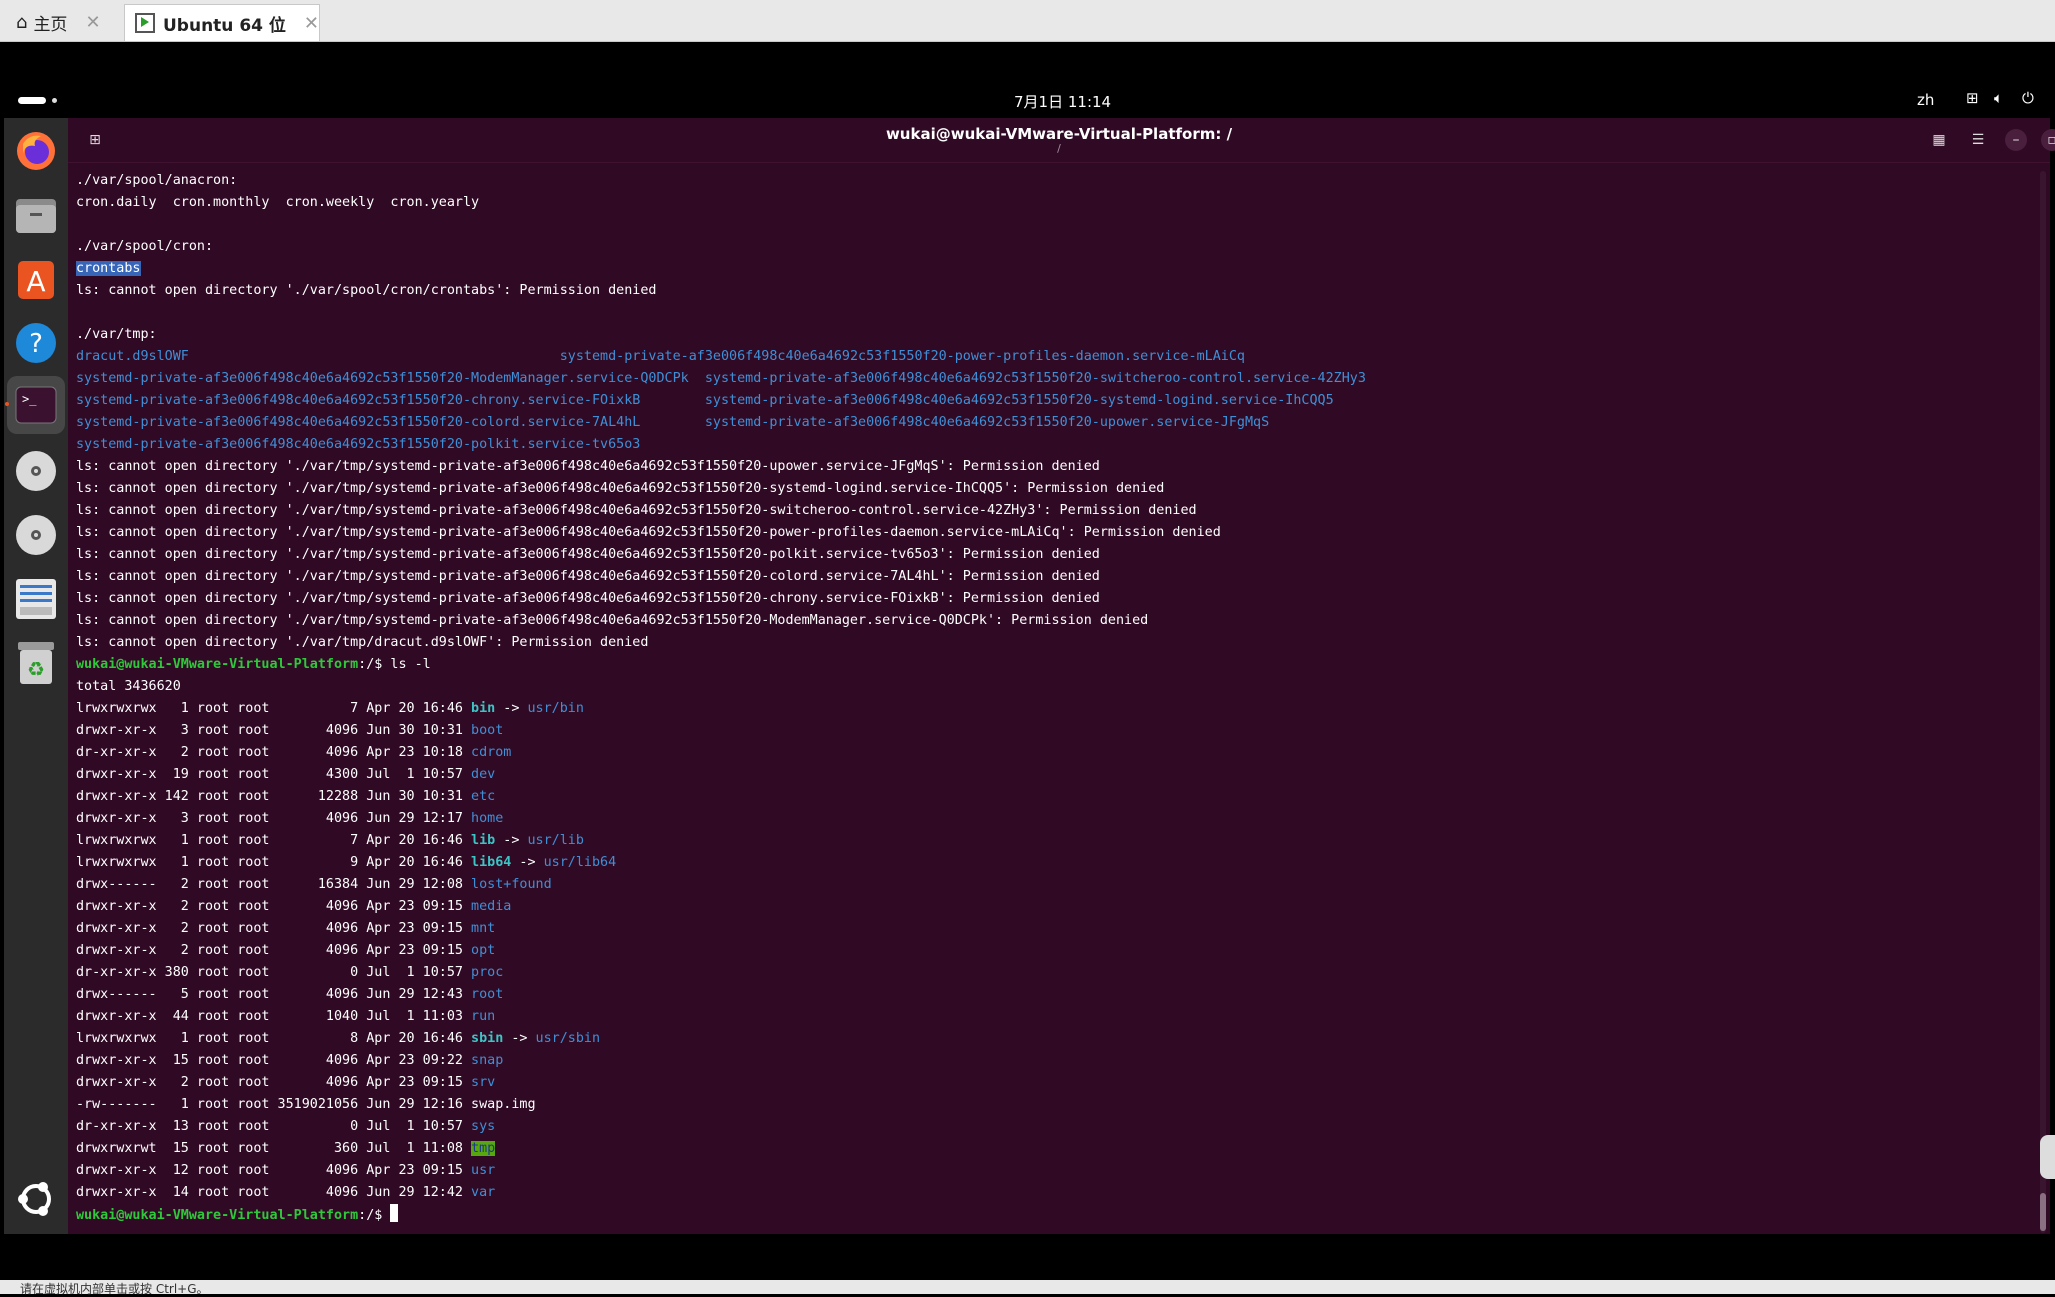 The width and height of the screenshot is (2055, 1297). I want to click on terminal-text: dr-xr-xr-x 13 root root 0 Jul 1 10:57, so click(274, 1126).